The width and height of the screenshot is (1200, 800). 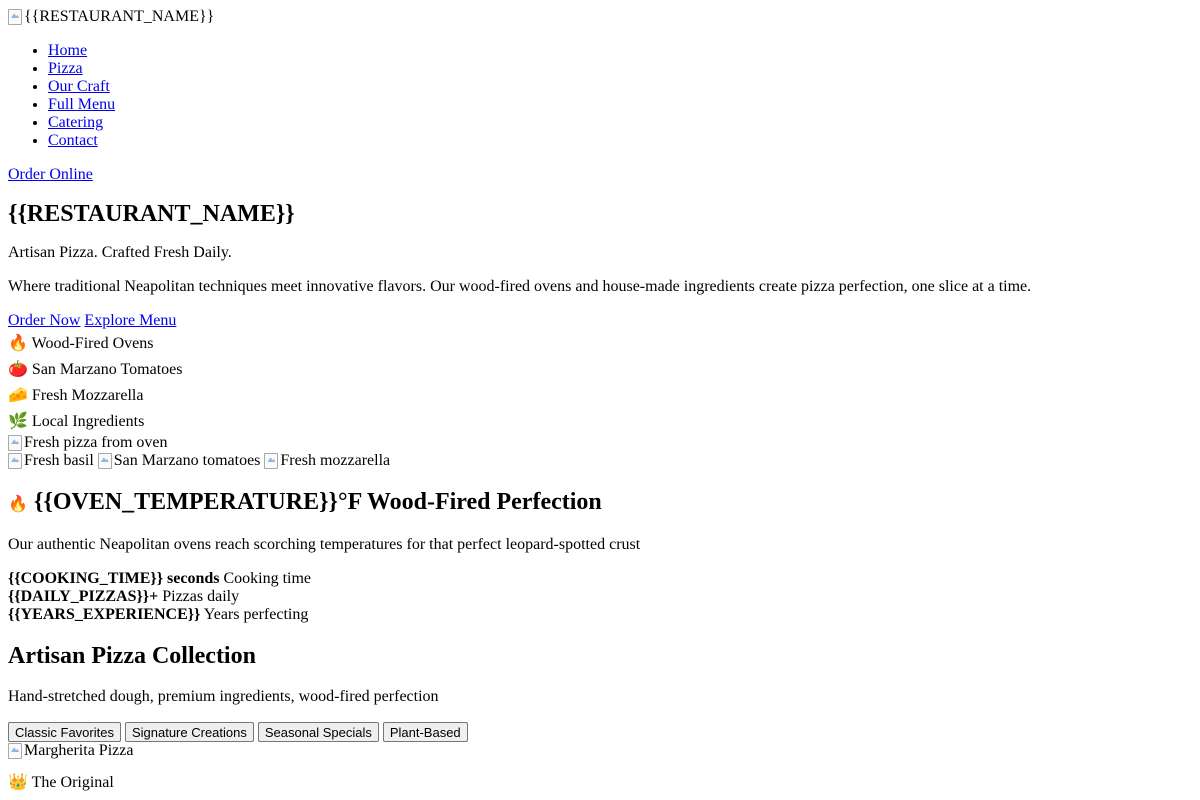 I want to click on hero-main-image: Fresh pizza from oven, so click(x=88, y=443).